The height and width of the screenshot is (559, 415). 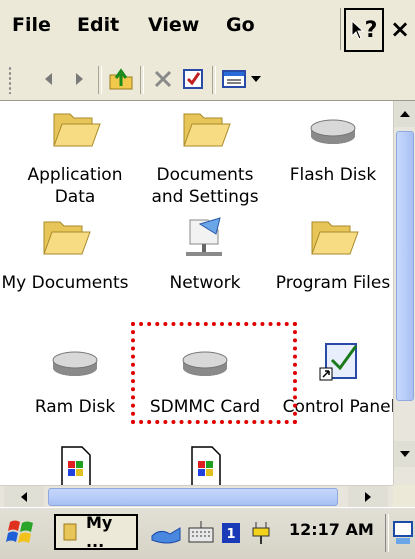 I want to click on properties-button, so click(x=193, y=79).